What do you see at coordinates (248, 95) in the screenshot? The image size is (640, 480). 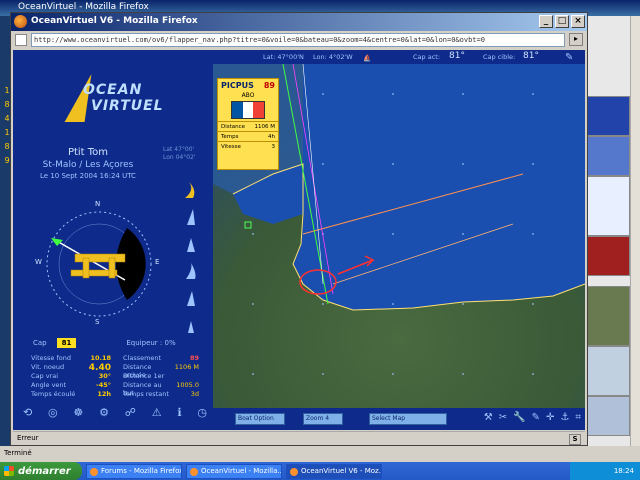 I see `card-sub: ABO` at bounding box center [248, 95].